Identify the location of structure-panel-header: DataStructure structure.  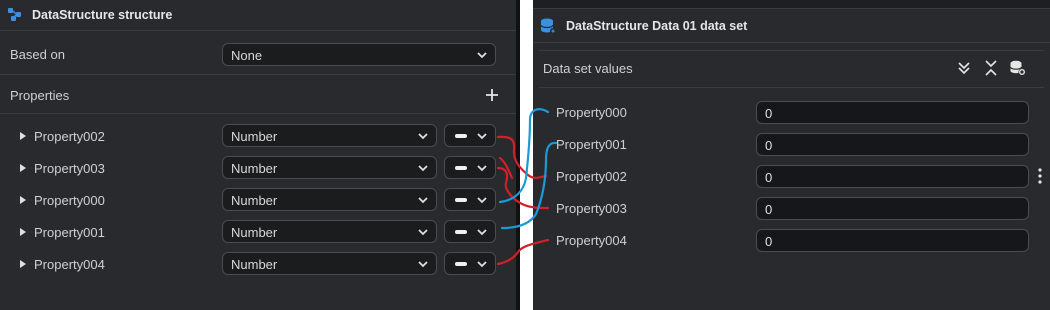
(258, 15).